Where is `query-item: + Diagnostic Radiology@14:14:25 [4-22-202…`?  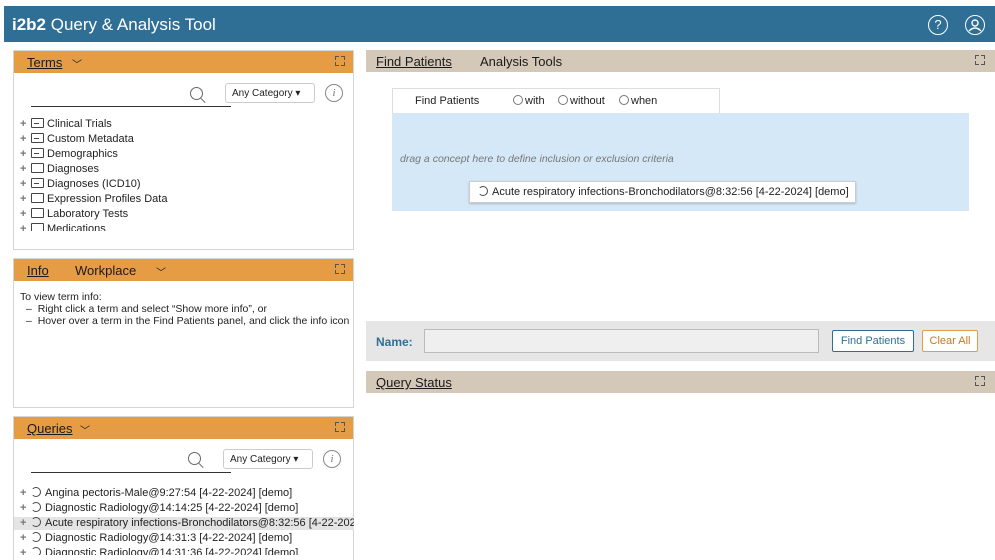
query-item: + Diagnostic Radiology@14:14:25 [4-22-202… is located at coordinates (159, 508).